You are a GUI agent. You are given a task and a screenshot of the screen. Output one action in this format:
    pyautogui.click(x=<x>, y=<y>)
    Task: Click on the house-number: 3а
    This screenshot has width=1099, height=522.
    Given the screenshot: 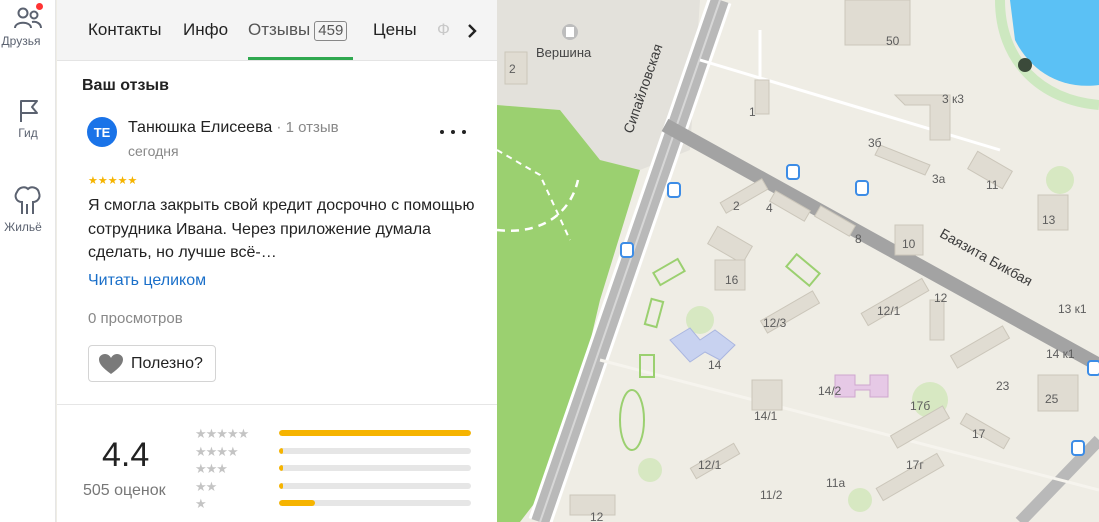 What is the action you would take?
    pyautogui.click(x=939, y=179)
    